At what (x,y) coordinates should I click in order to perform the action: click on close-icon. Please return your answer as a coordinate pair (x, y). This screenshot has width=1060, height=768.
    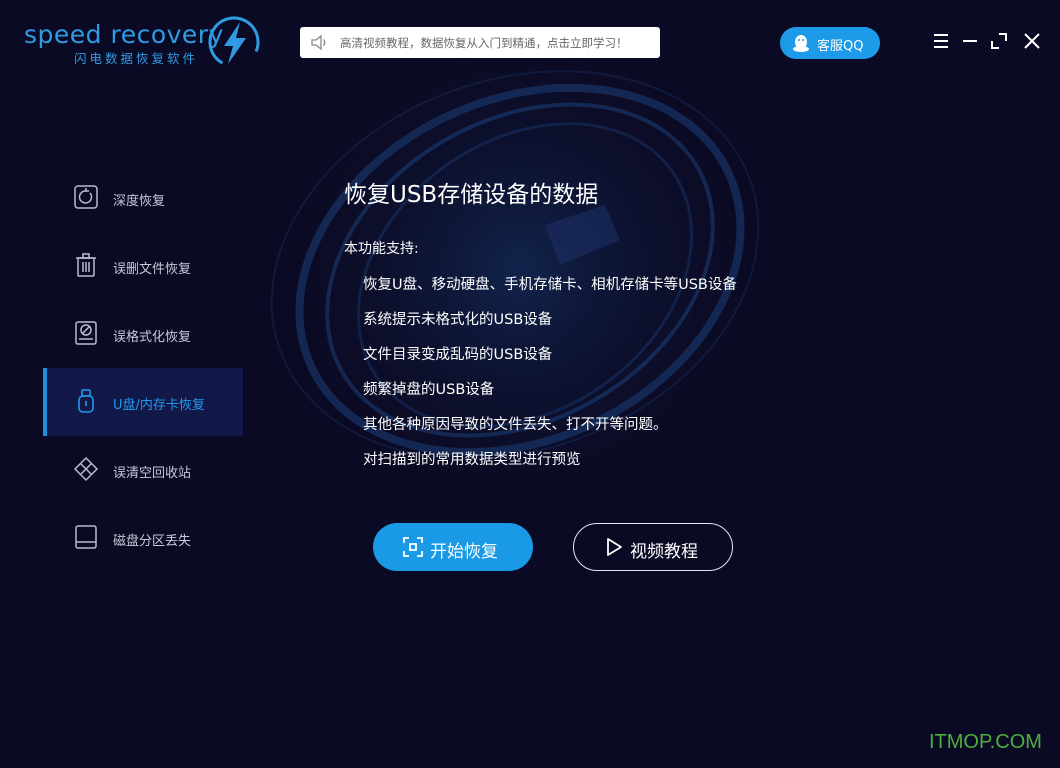
    Looking at the image, I should click on (1032, 41).